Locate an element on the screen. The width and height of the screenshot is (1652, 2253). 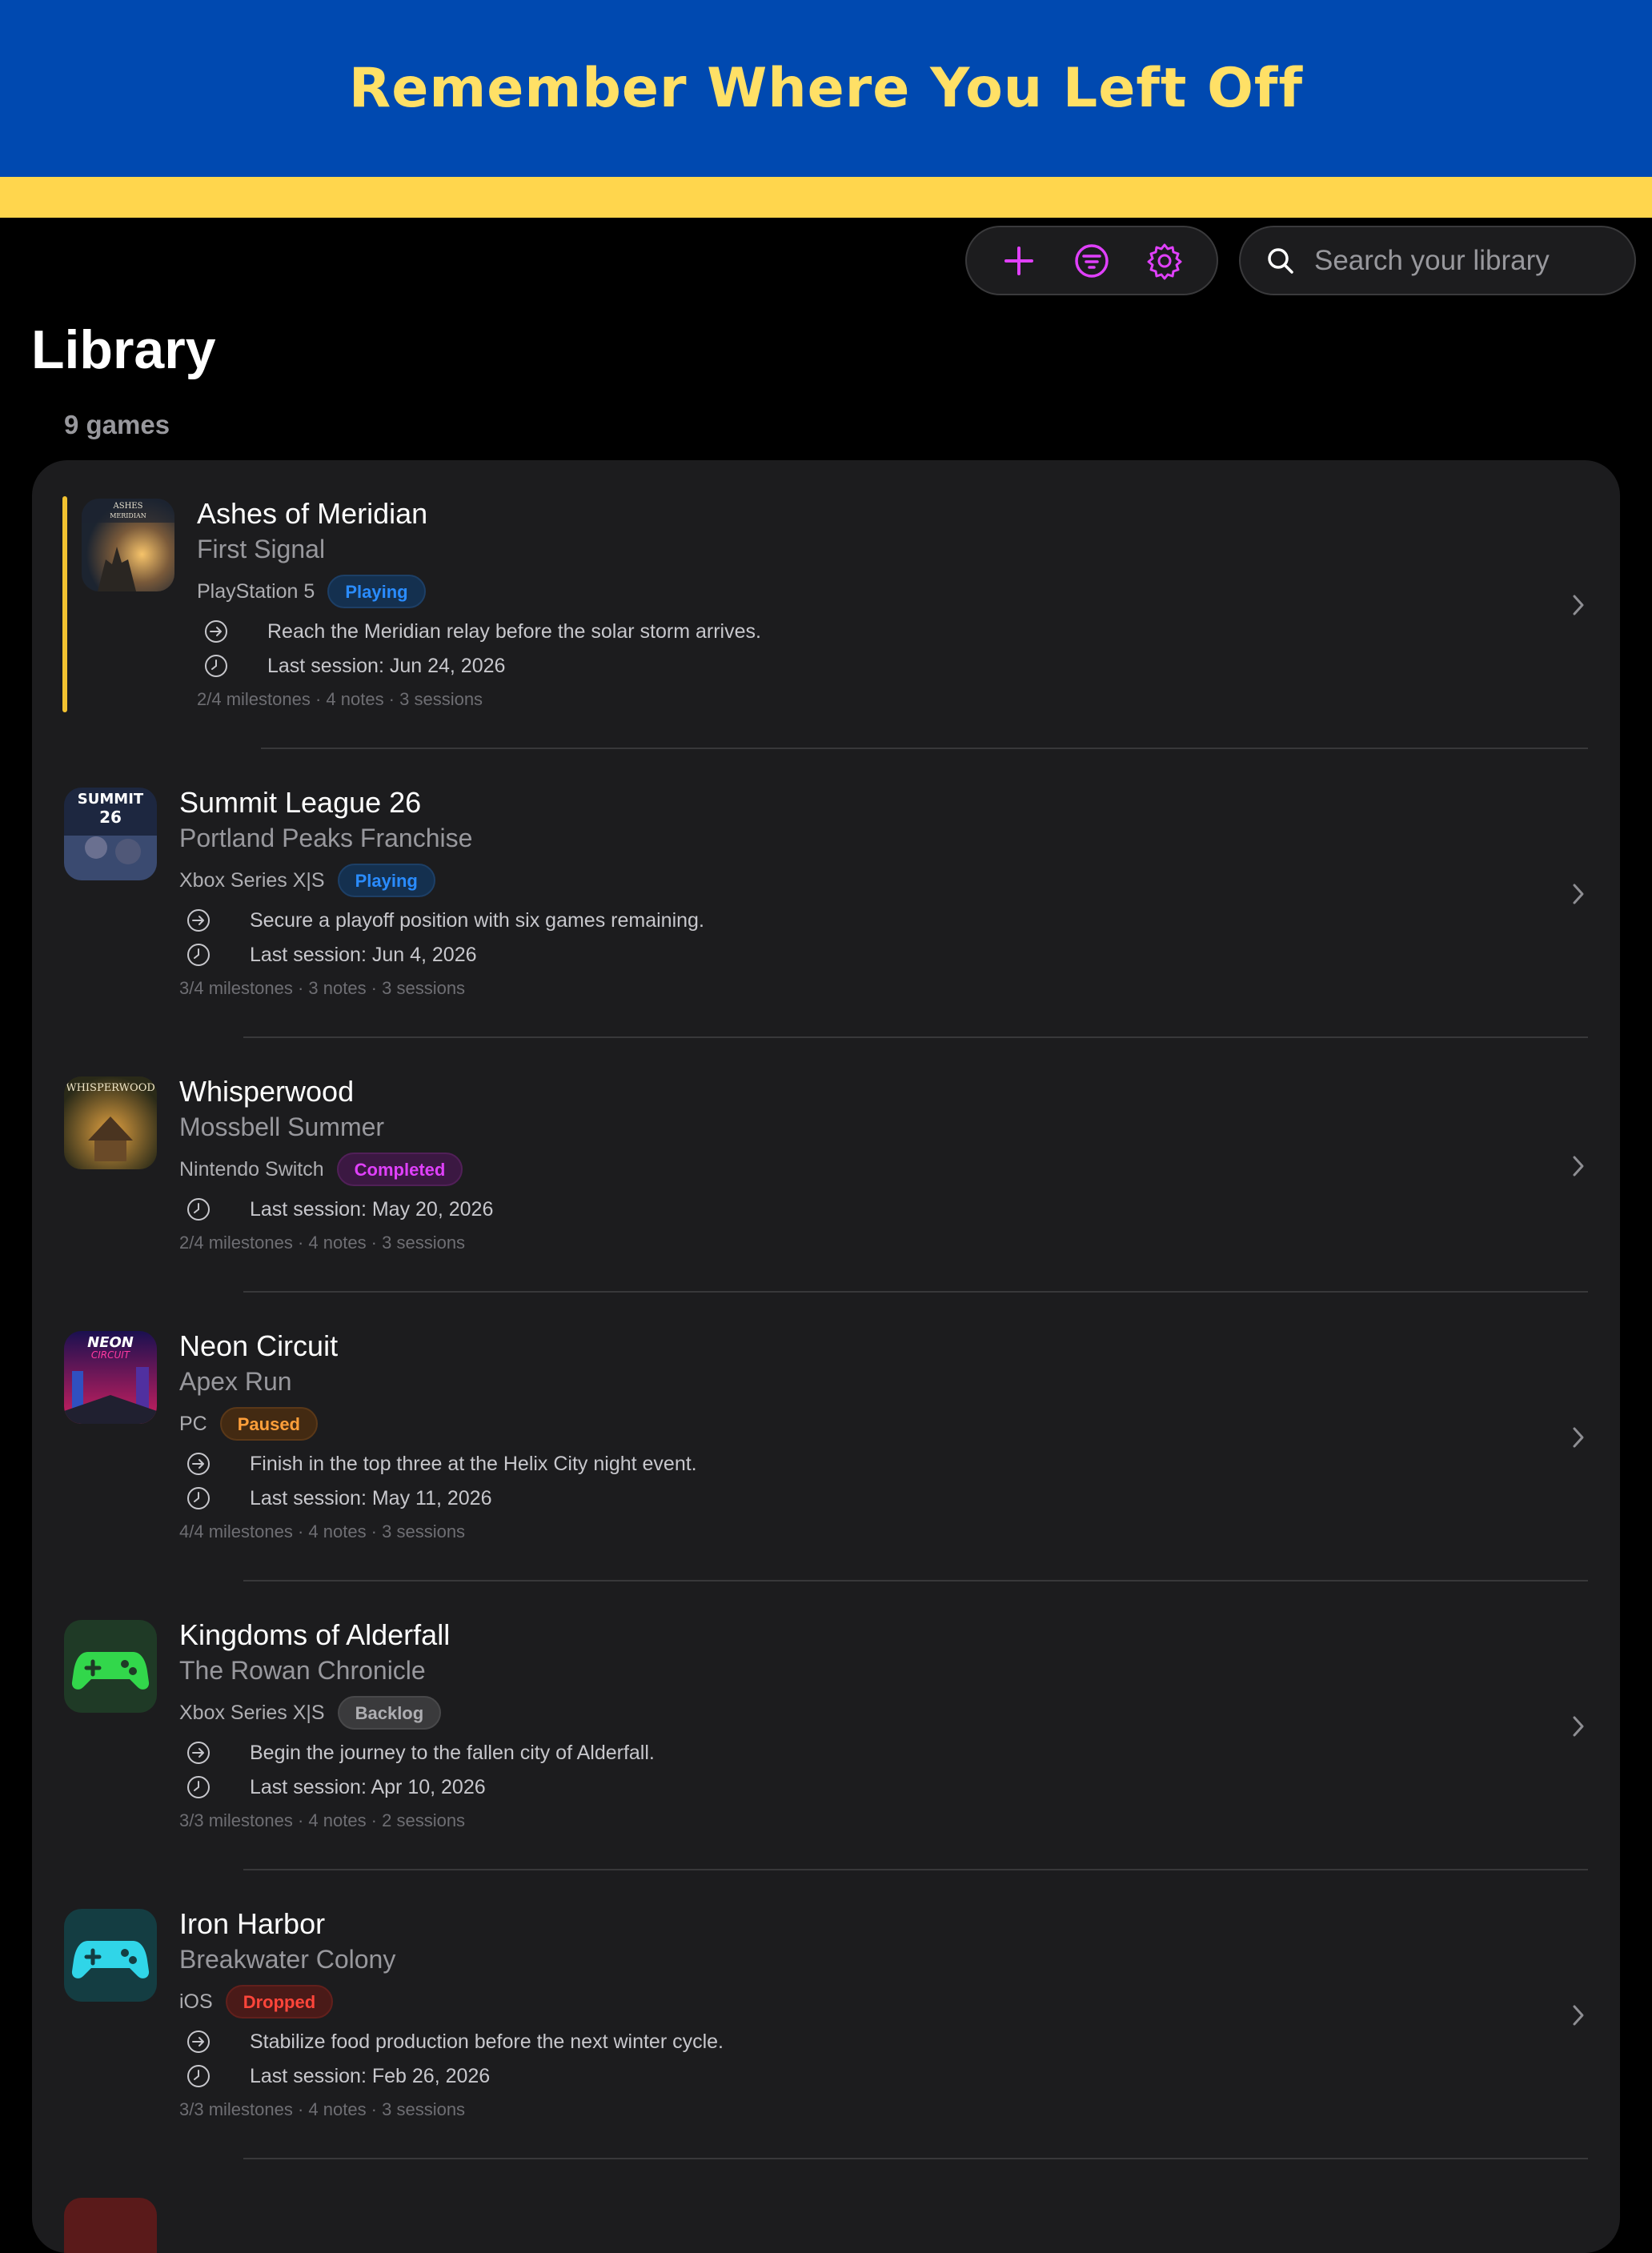
settings-button is located at coordinates (1165, 261).